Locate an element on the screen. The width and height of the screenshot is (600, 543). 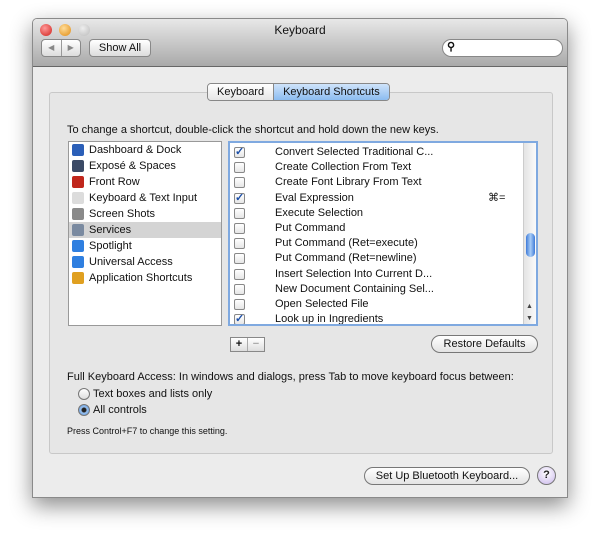
tab-keyboard: Keyboard is located at coordinates (241, 92).